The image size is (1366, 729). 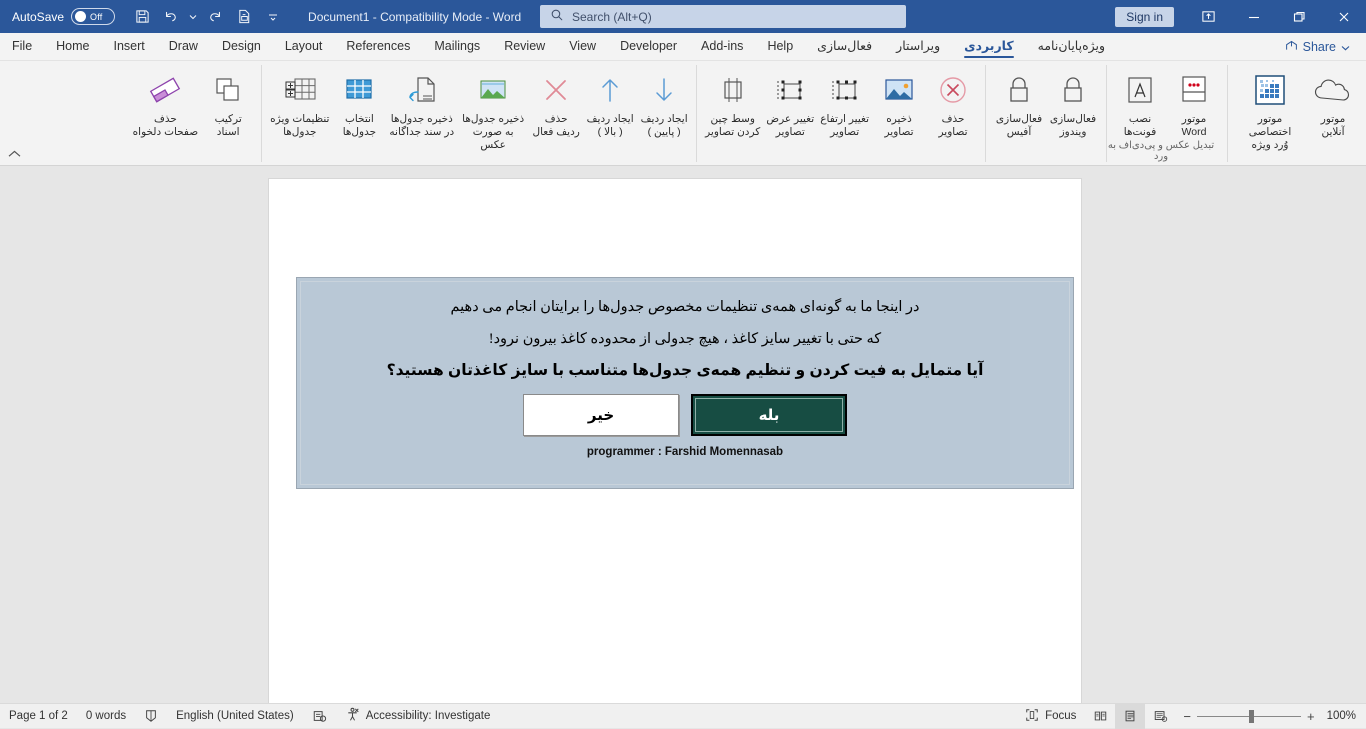 I want to click on quick-access-more-icon, so click(x=273, y=17).